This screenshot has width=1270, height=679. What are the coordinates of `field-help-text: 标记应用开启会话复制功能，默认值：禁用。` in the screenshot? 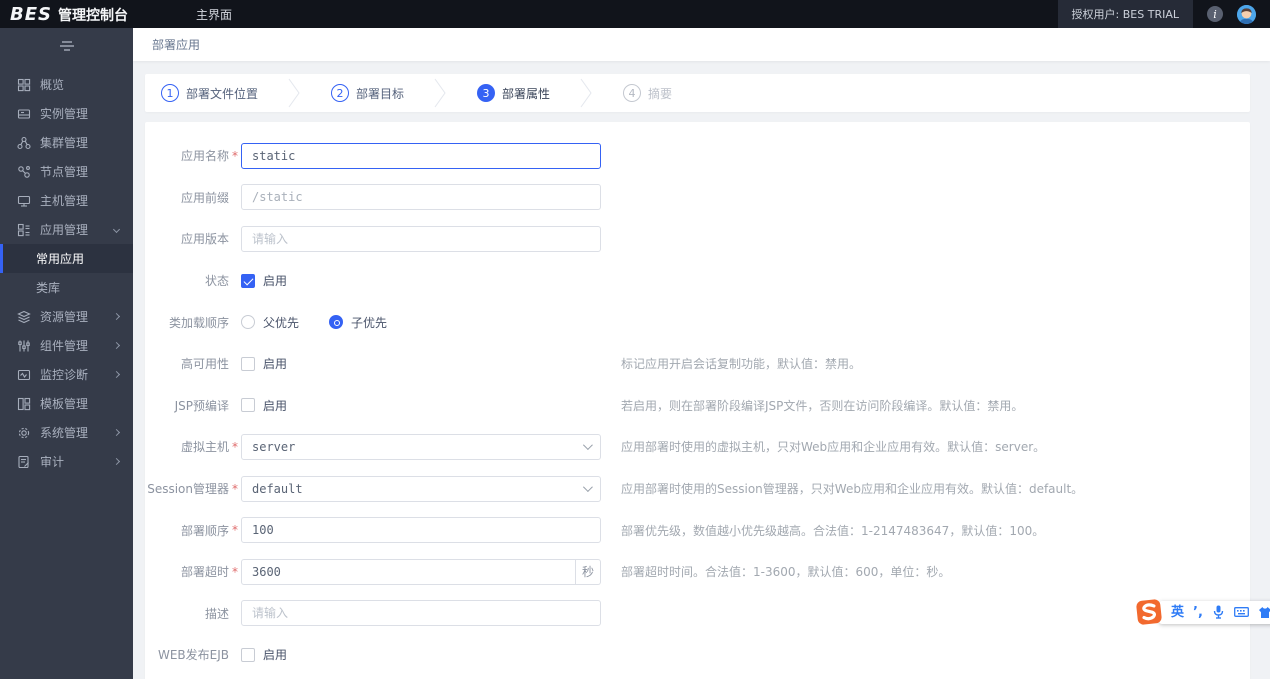 It's located at (741, 364).